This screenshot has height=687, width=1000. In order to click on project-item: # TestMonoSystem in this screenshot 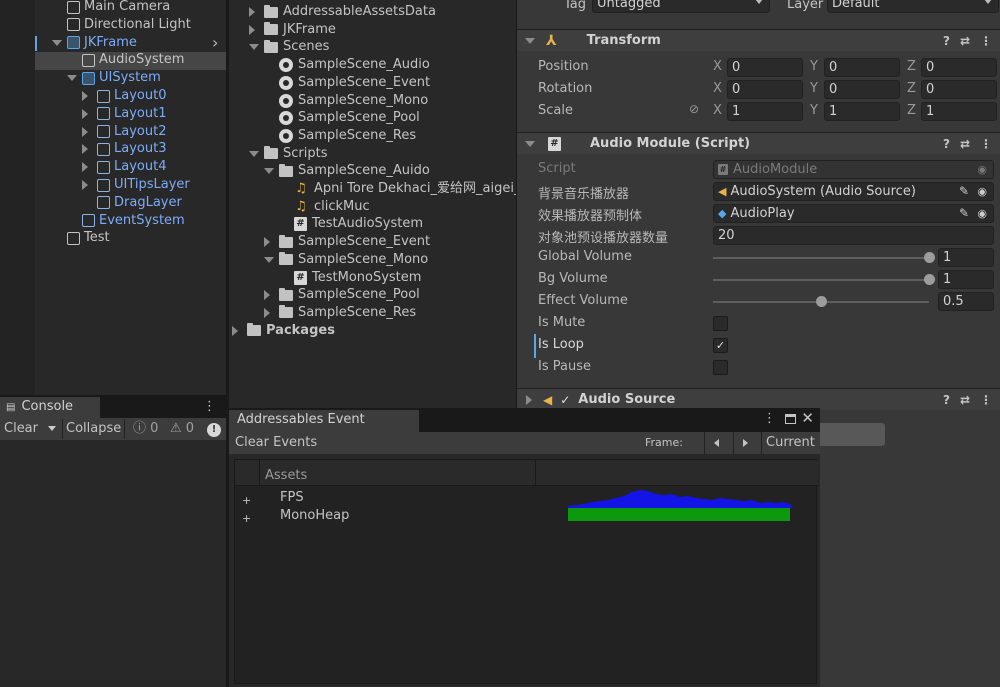, I will do `click(357, 278)`.